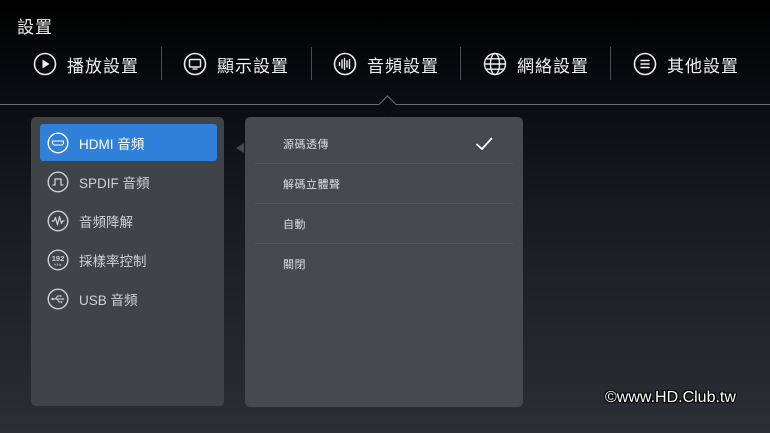 This screenshot has width=770, height=433. What do you see at coordinates (294, 265) in the screenshot?
I see `option-label: 關閉` at bounding box center [294, 265].